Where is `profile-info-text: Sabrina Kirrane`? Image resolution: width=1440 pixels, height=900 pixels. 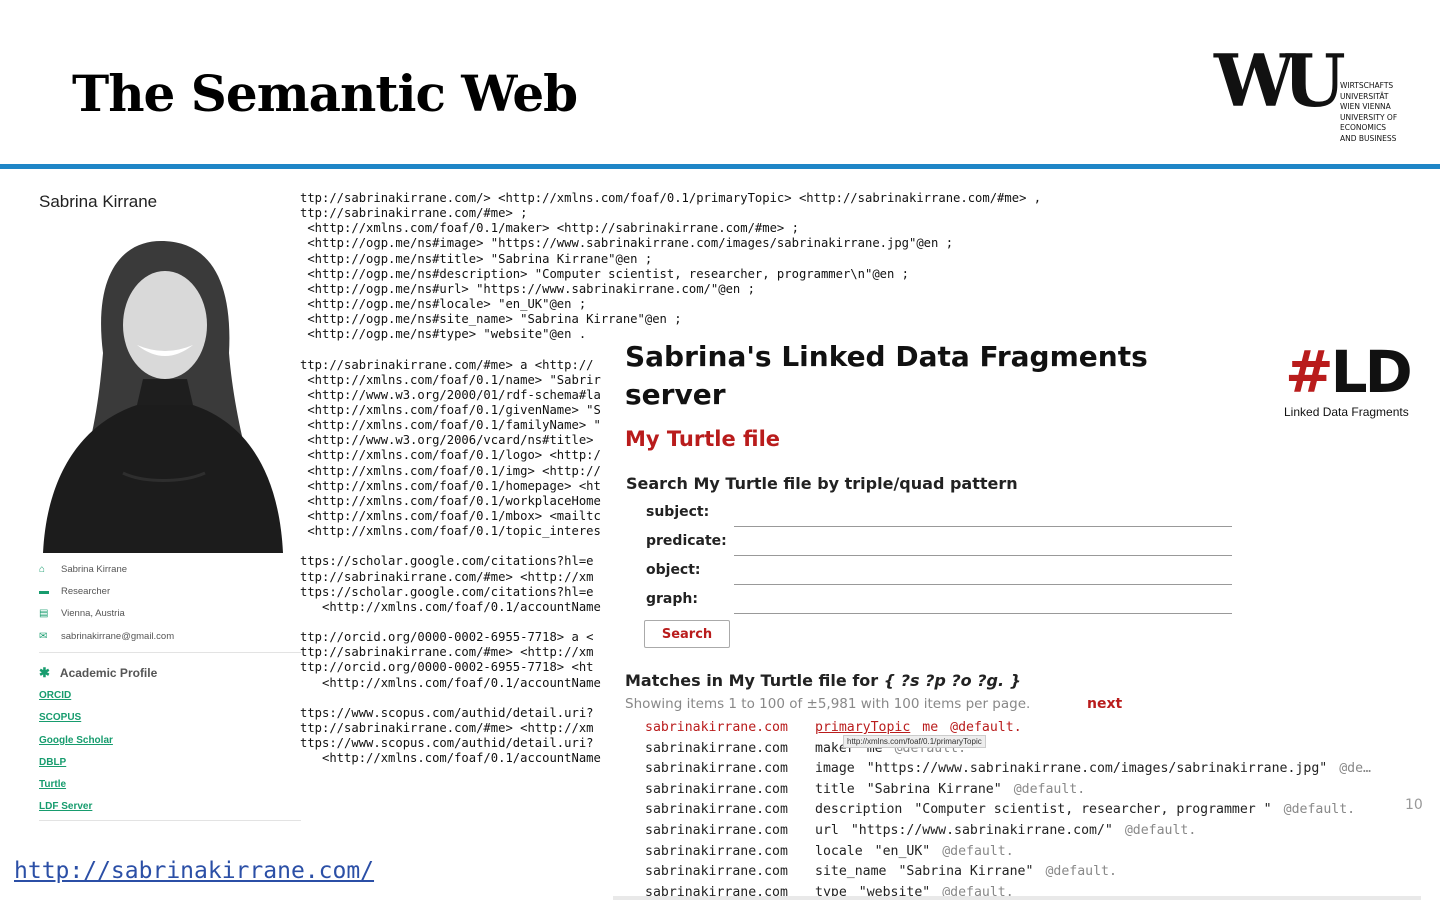
profile-info-text: Sabrina Kirrane is located at coordinates (94, 569).